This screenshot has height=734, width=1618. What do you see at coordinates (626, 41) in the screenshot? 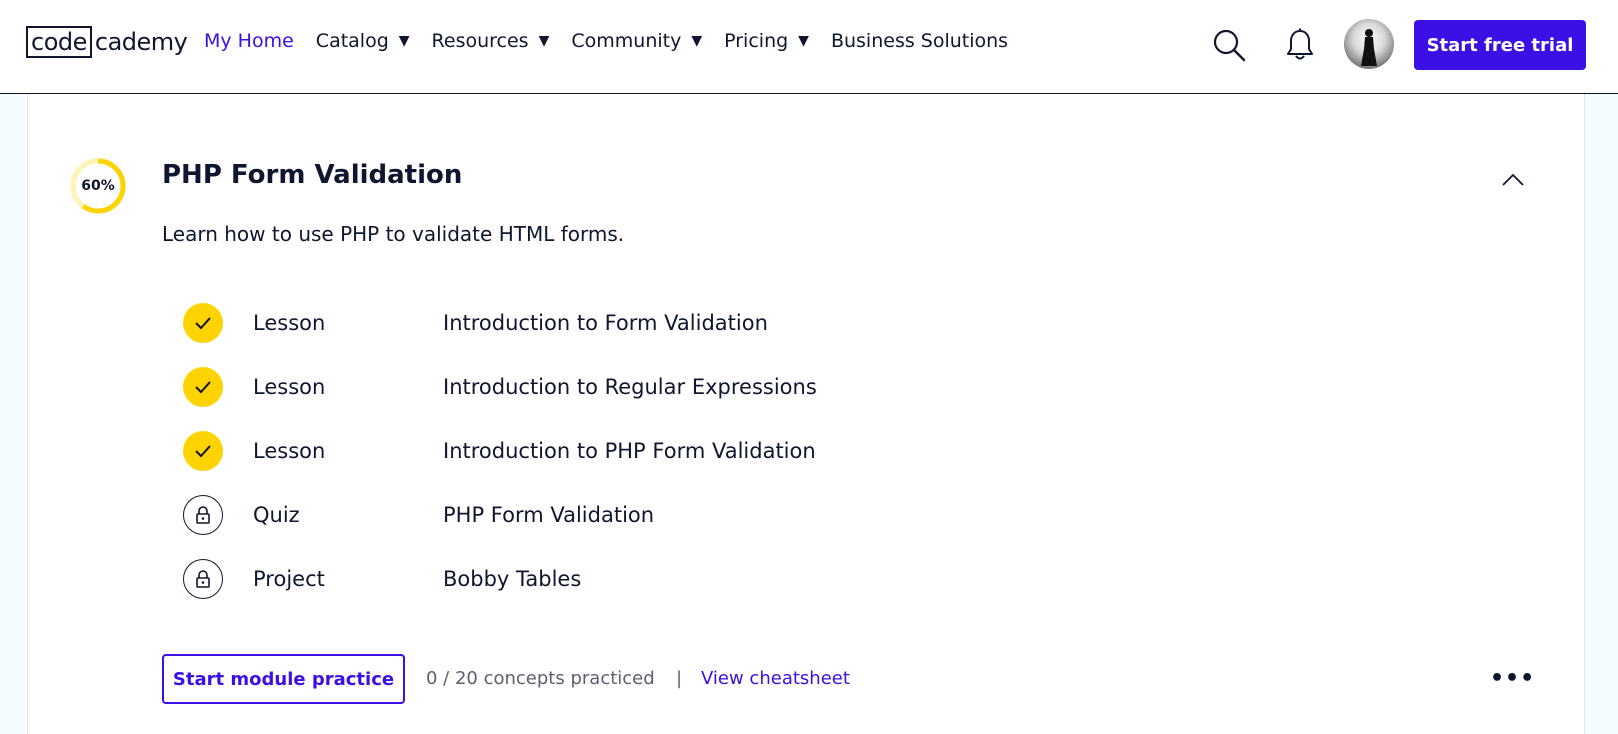
I see `nav-label: Community` at bounding box center [626, 41].